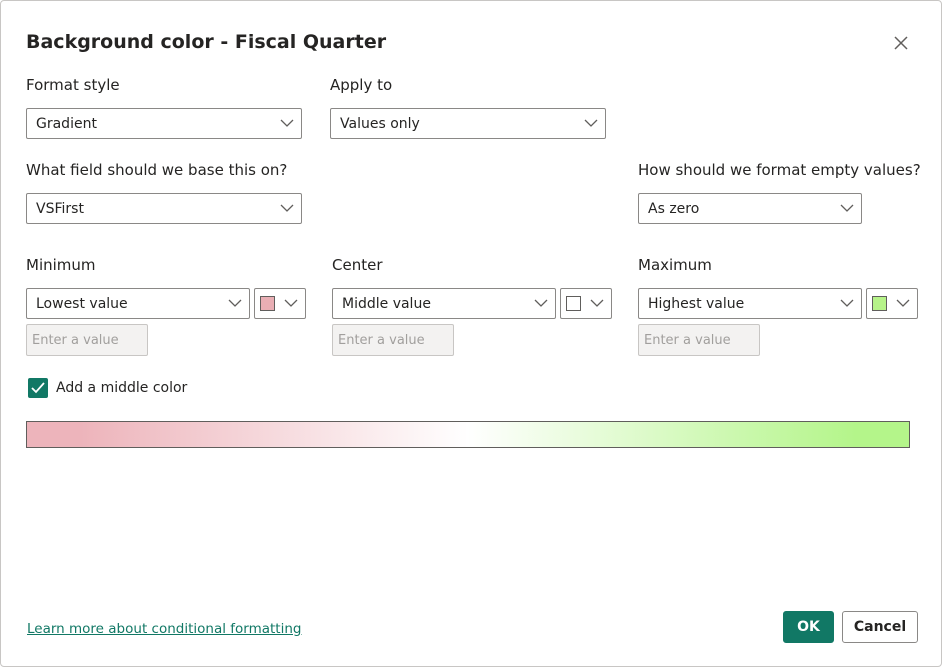 The height and width of the screenshot is (667, 942). I want to click on close-icon, so click(901, 43).